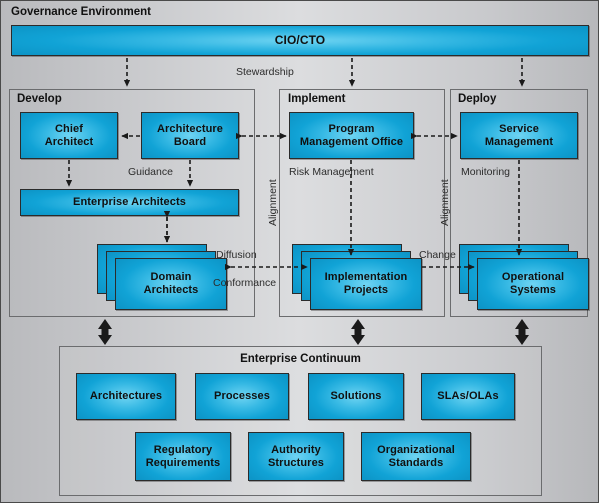  I want to click on operational-systems-line1: Operational, so click(533, 277).